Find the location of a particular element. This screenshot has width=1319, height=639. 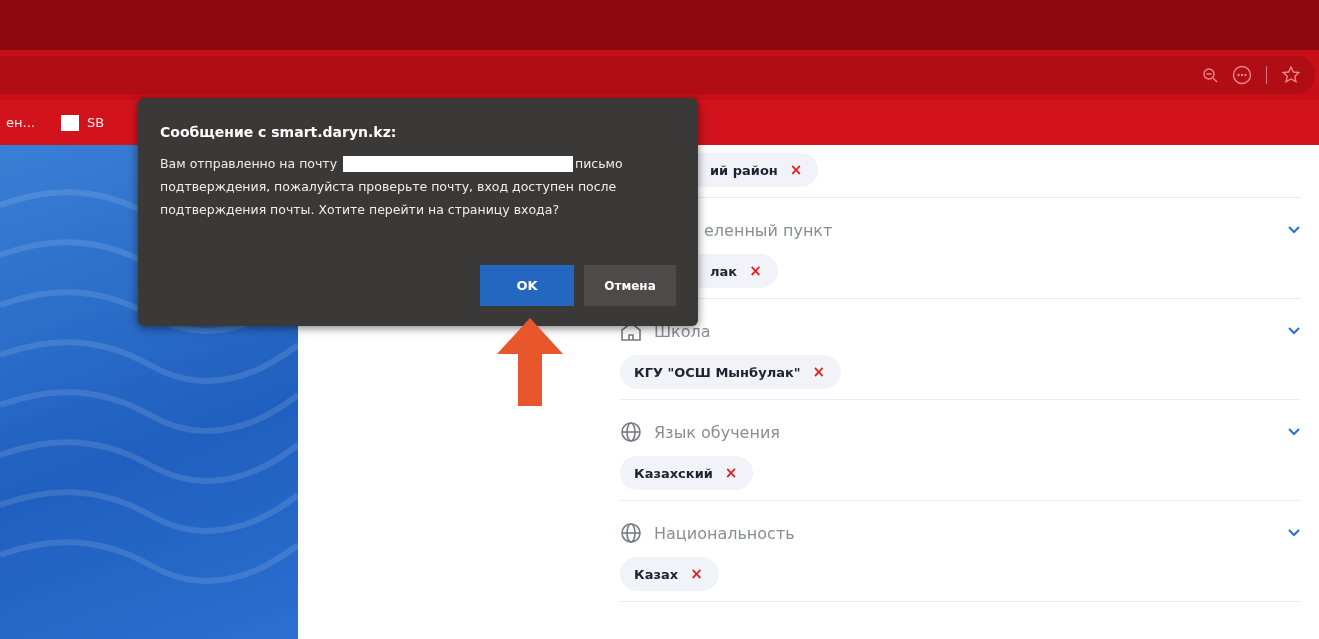

message-text: Вам отправленно на почту is located at coordinates (249, 164).